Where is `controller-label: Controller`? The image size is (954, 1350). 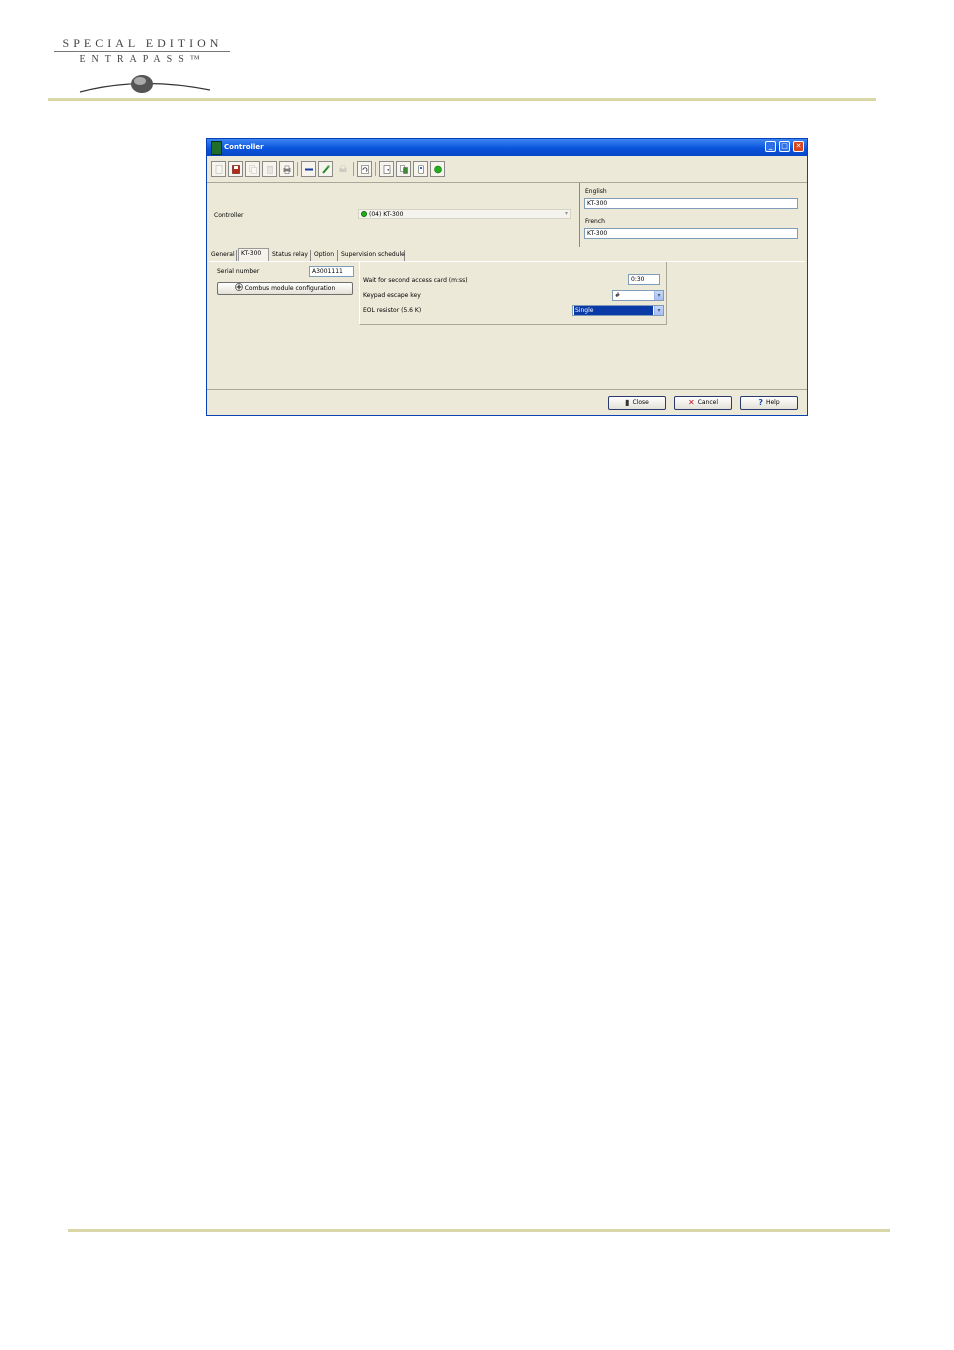 controller-label: Controller is located at coordinates (229, 215).